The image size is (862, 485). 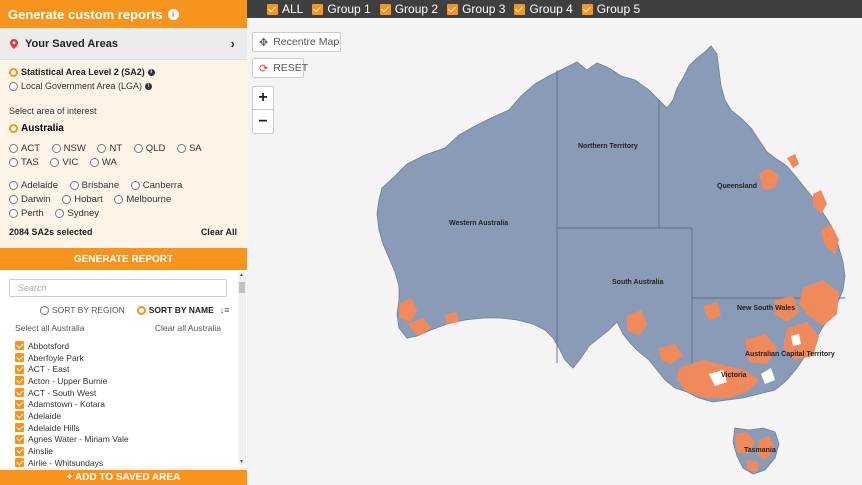 I want to click on map-pin-icon, so click(x=14, y=43).